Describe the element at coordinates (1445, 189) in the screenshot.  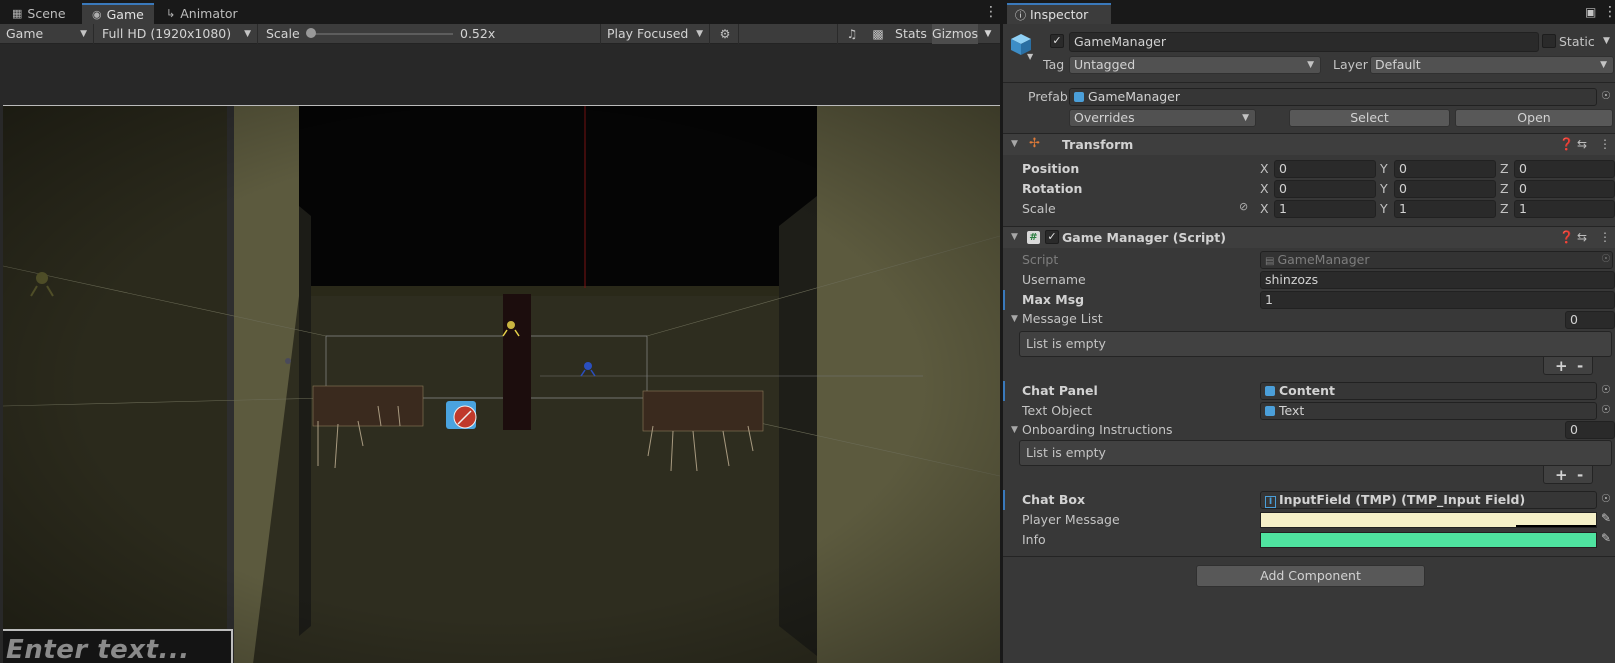
I see `rotation-y-field: 0` at that location.